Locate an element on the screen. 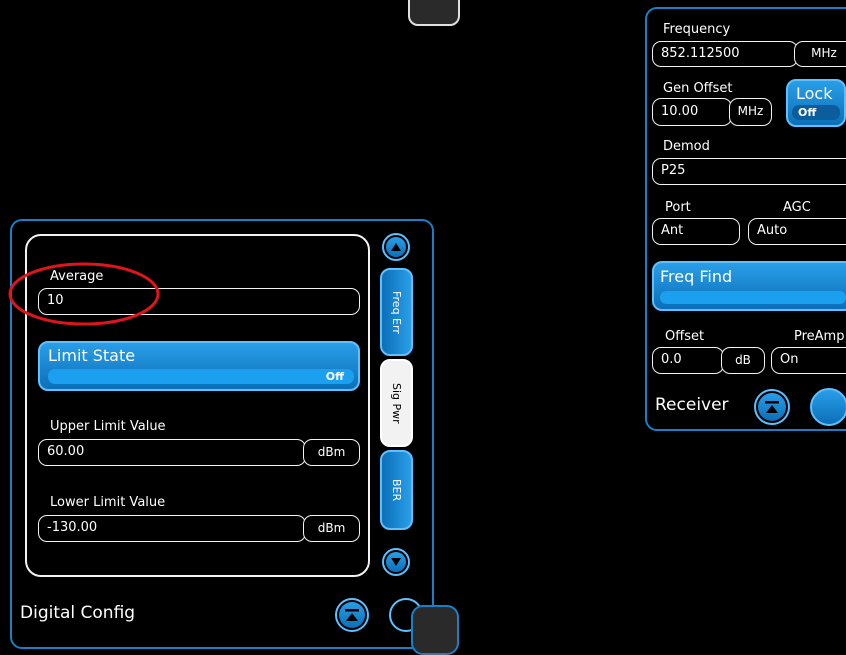 The image size is (846, 655). tab-ber: BER is located at coordinates (396, 490).